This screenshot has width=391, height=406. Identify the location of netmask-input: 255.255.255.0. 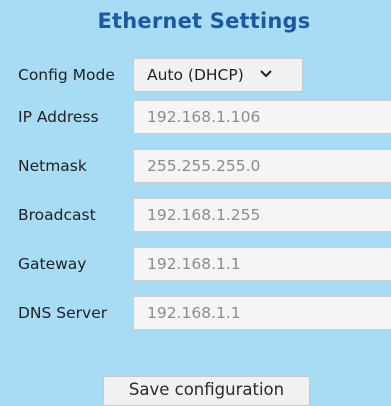
(262, 166).